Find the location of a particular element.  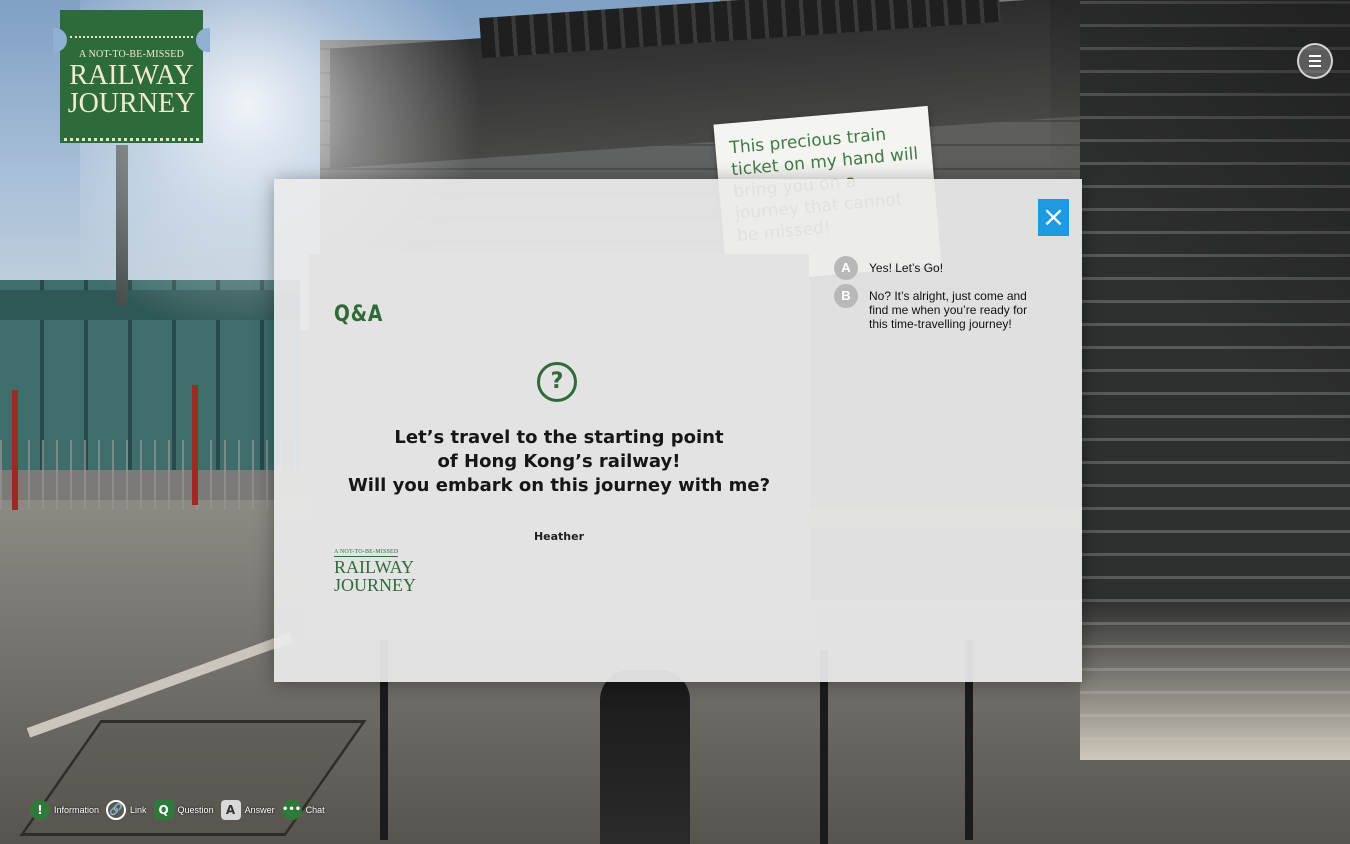

fence is located at coordinates (160, 475).